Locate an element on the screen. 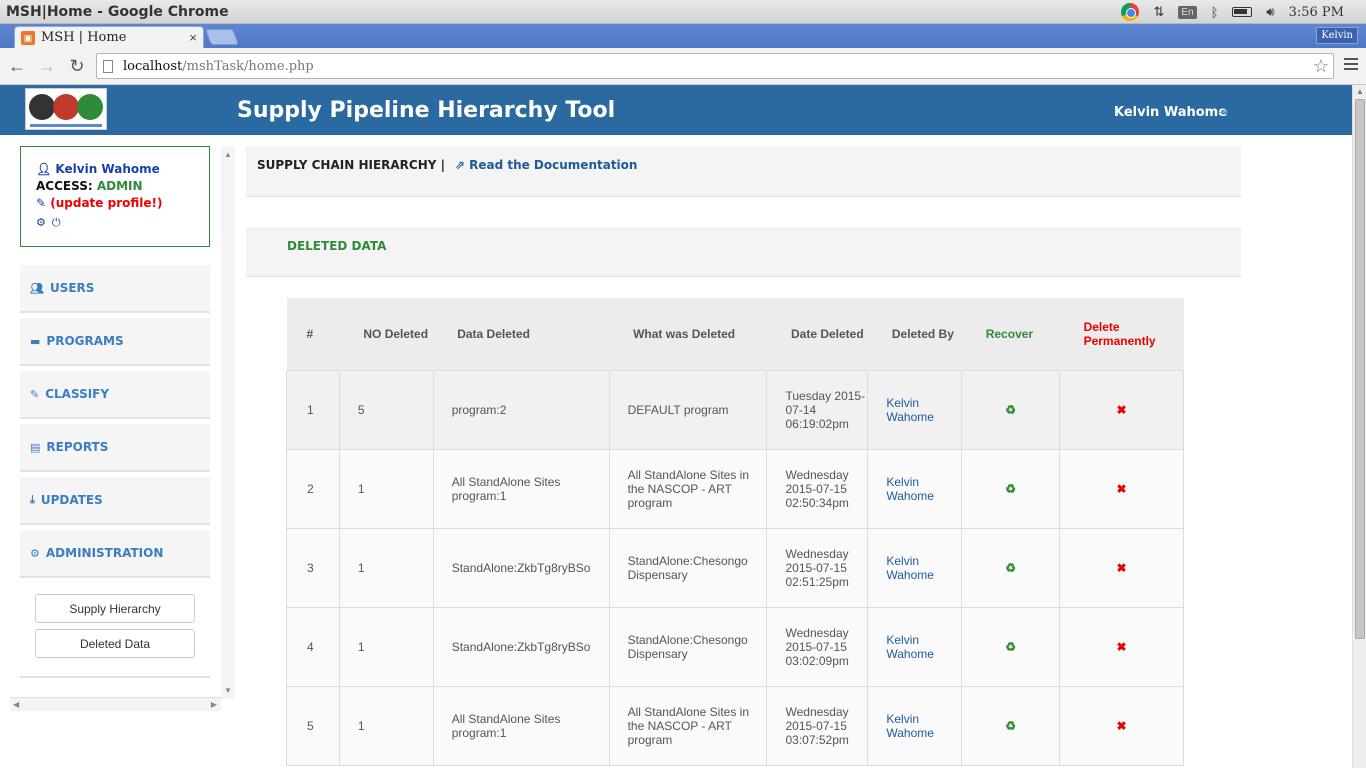 The height and width of the screenshot is (768, 1366). page-scrollbar: ▲ is located at coordinates (1359, 426).